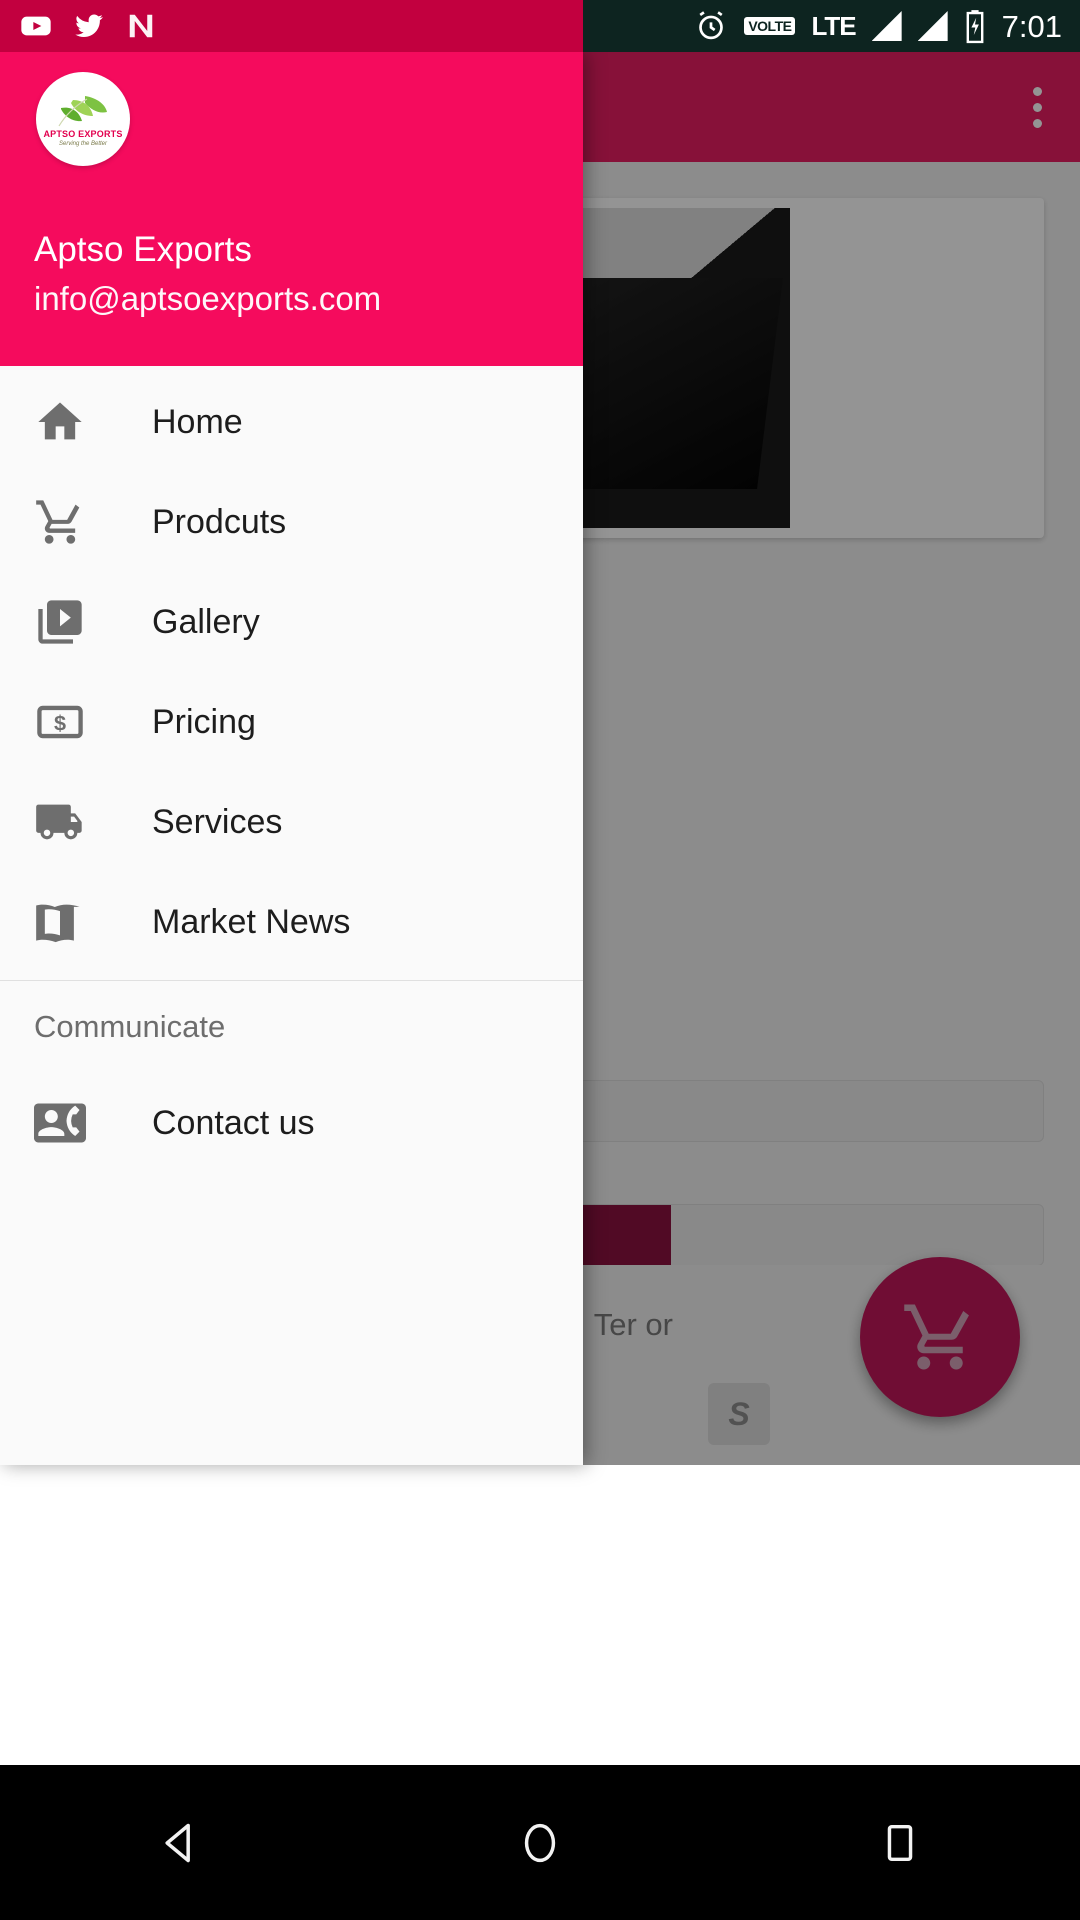  Describe the element at coordinates (886, 26) in the screenshot. I see `signal-bars-sim1-icon` at that location.